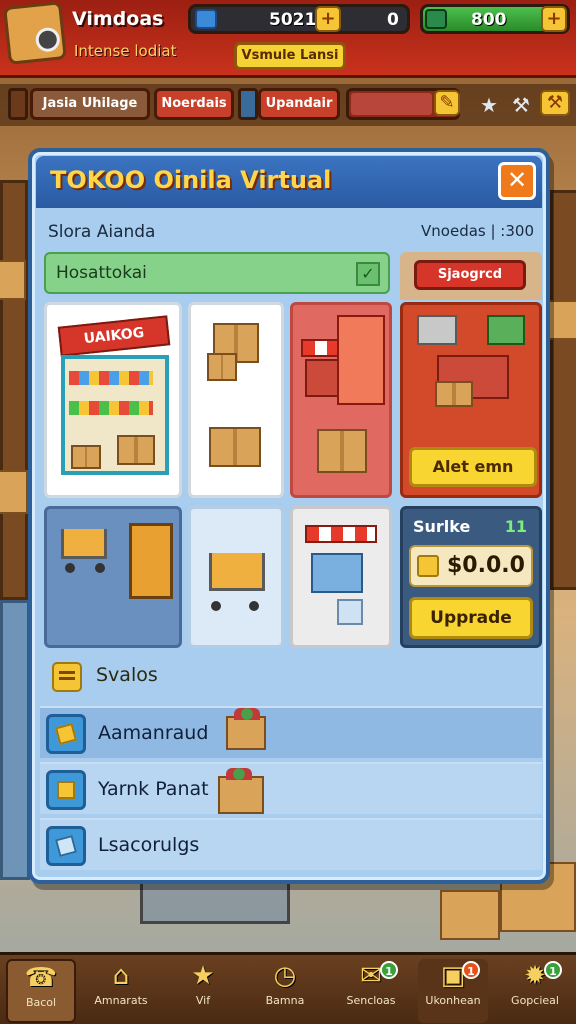 The height and width of the screenshot is (1024, 576). Describe the element at coordinates (191, 180) in the screenshot. I see `modal-title: TOKOO Oinila Virtual` at that location.